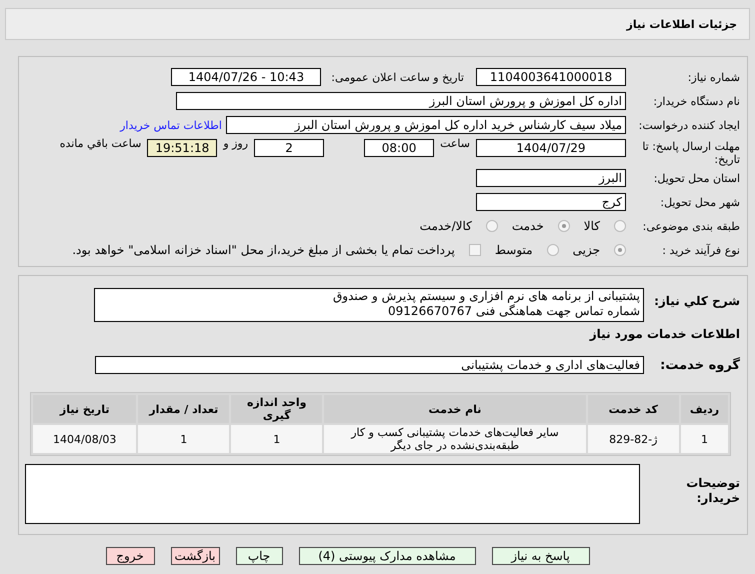  What do you see at coordinates (182, 148) in the screenshot?
I see `remaining-time-field: 19:51:18` at bounding box center [182, 148].